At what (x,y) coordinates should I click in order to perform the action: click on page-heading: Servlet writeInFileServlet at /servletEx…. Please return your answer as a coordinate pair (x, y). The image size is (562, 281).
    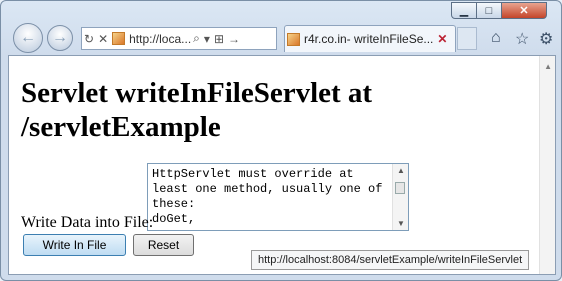
    Looking at the image, I should click on (197, 110).